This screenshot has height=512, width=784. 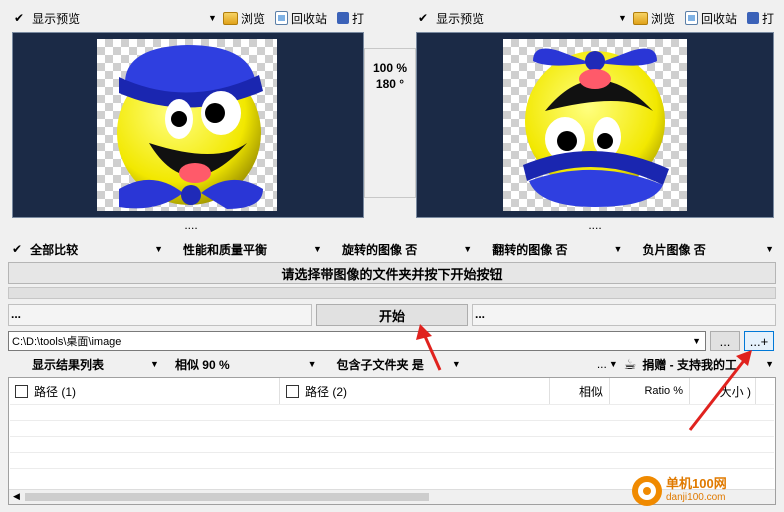 What do you see at coordinates (696, 483) in the screenshot?
I see `watermark-site: 单机100网` at bounding box center [696, 483].